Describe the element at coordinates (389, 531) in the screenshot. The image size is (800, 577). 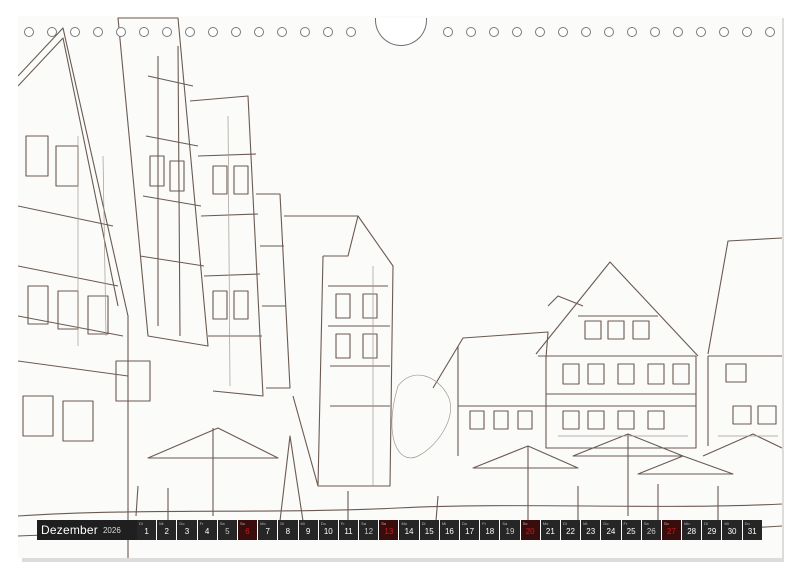
I see `day-number: 13` at that location.